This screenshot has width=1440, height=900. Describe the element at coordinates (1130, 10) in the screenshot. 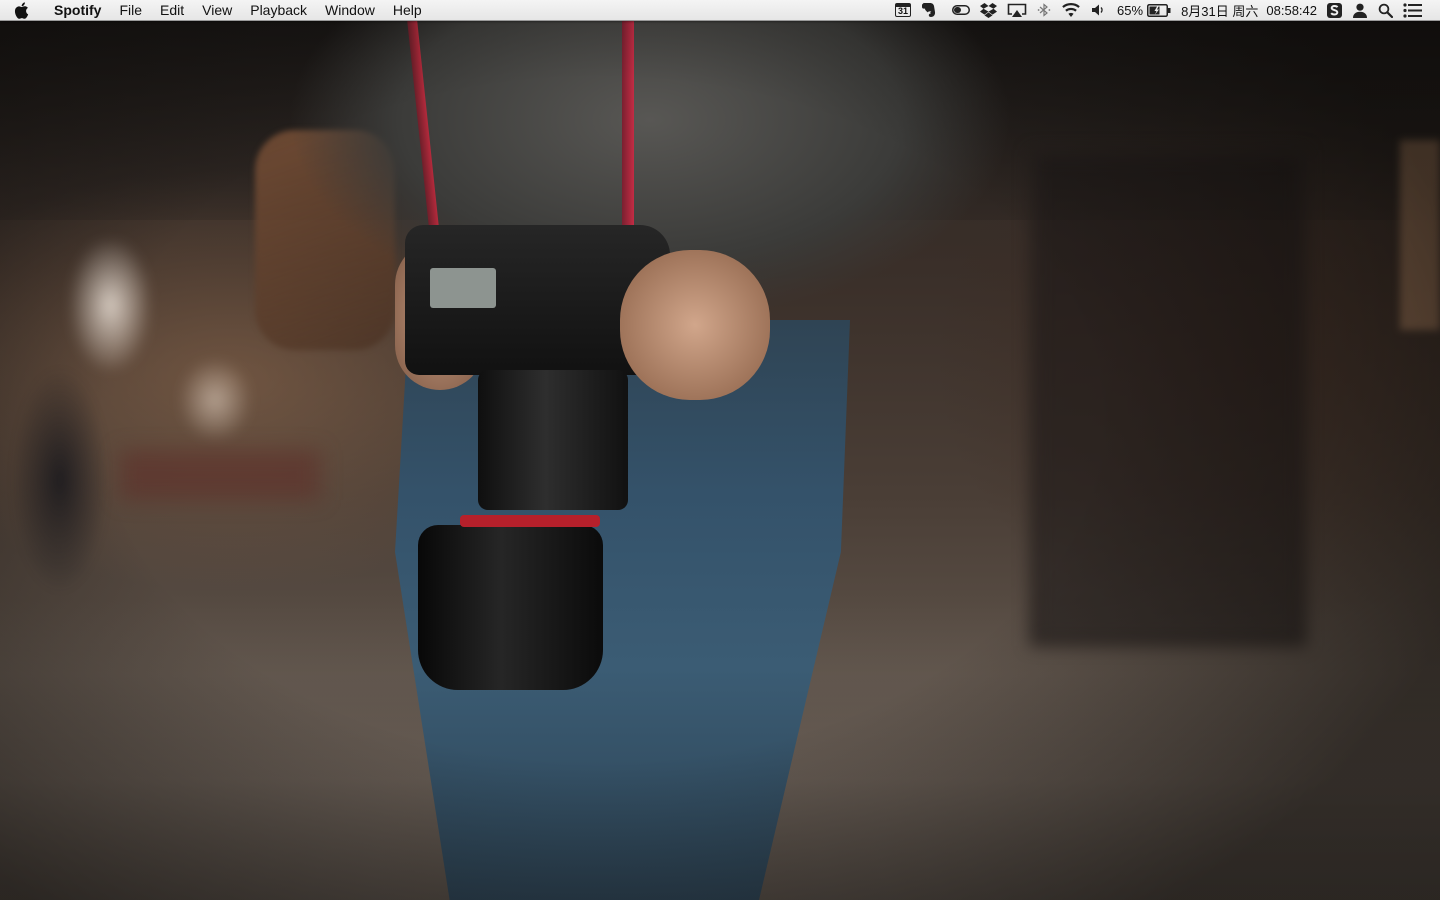

I see `battery-percent: 65%` at that location.